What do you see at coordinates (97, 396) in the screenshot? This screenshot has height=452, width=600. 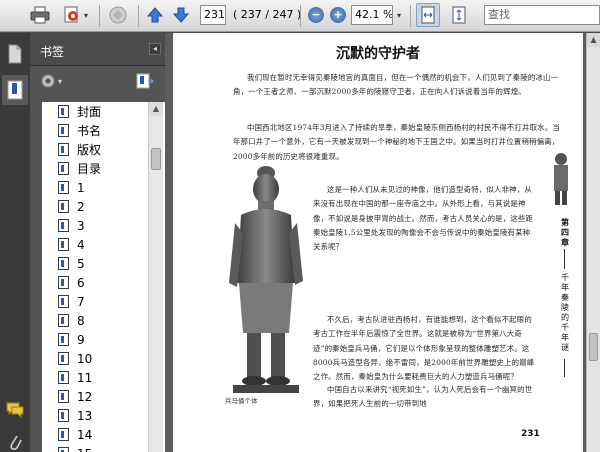 I see `bookmark-item: 12` at bounding box center [97, 396].